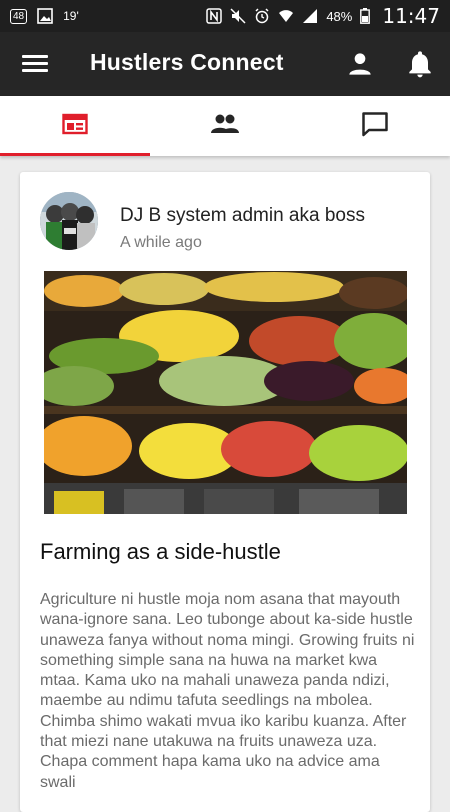  What do you see at coordinates (339, 16) in the screenshot?
I see `battery-percent: 48%` at bounding box center [339, 16].